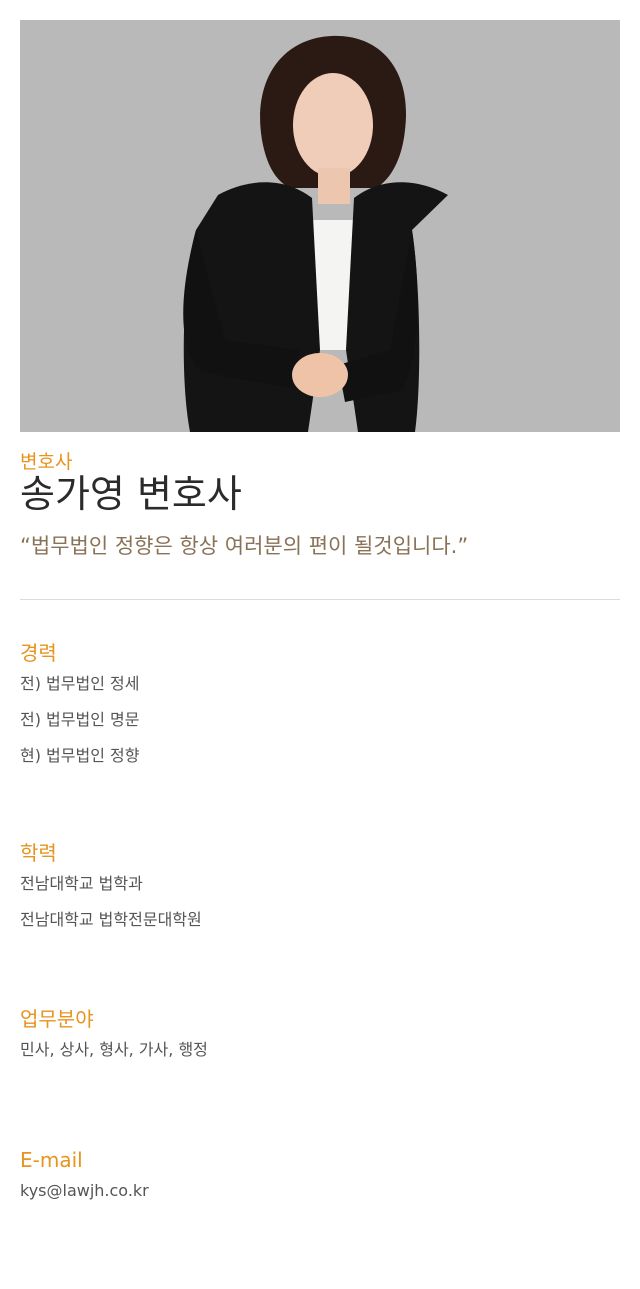 The width and height of the screenshot is (640, 1289). What do you see at coordinates (38, 853) in the screenshot?
I see `education-title: 학력` at bounding box center [38, 853].